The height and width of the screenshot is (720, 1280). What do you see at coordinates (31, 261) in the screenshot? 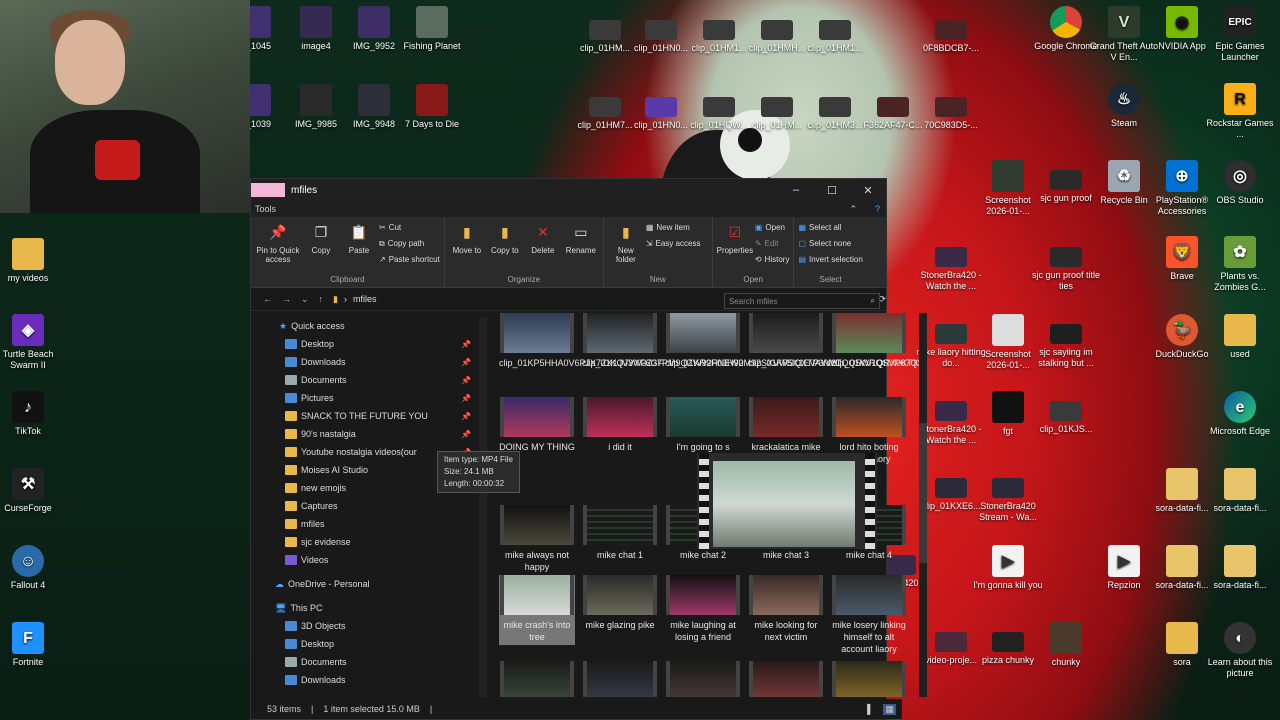
I see `folder-icon: my videos` at bounding box center [31, 261].